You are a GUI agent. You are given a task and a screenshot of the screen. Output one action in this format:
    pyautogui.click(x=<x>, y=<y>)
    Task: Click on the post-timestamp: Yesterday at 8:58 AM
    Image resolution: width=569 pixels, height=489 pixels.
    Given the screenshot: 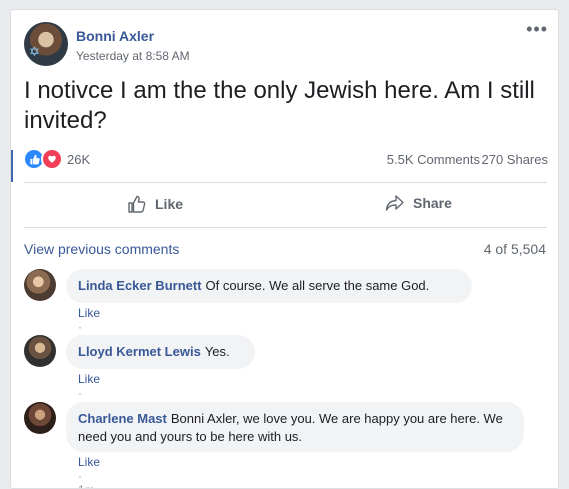 What is the action you would take?
    pyautogui.click(x=133, y=56)
    